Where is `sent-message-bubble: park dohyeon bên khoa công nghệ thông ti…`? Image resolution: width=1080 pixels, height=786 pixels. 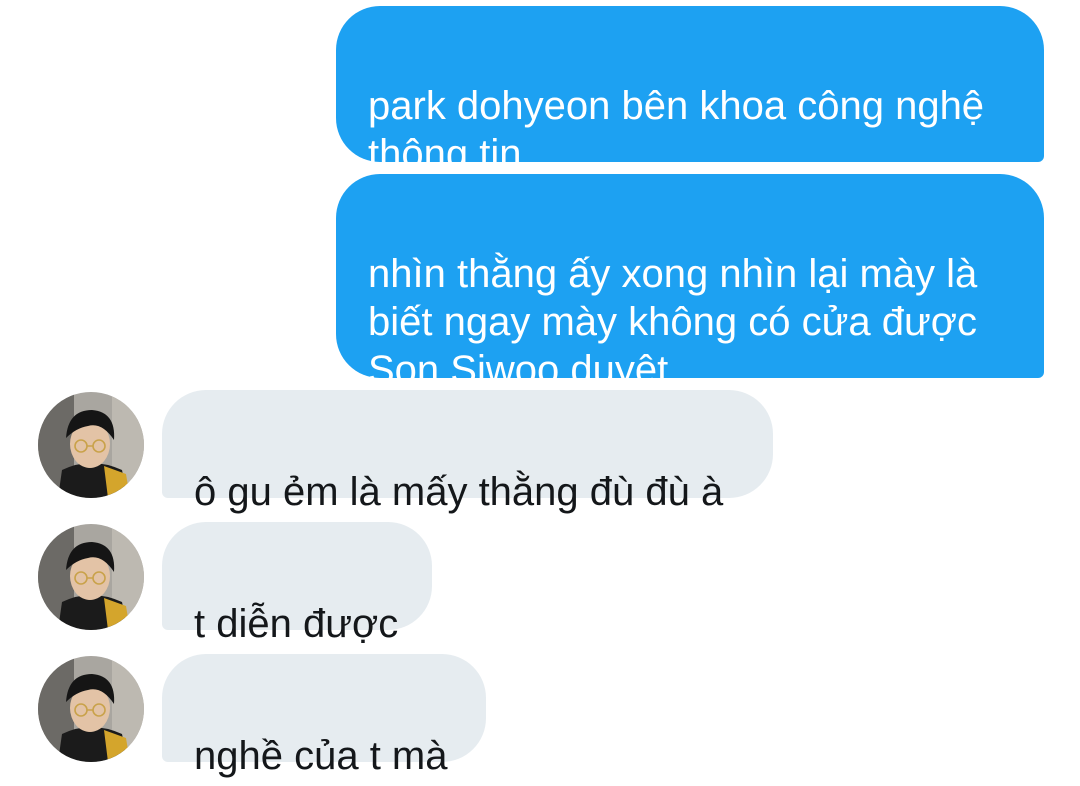 sent-message-bubble: park dohyeon bên khoa công nghệ thông ti… is located at coordinates (690, 91).